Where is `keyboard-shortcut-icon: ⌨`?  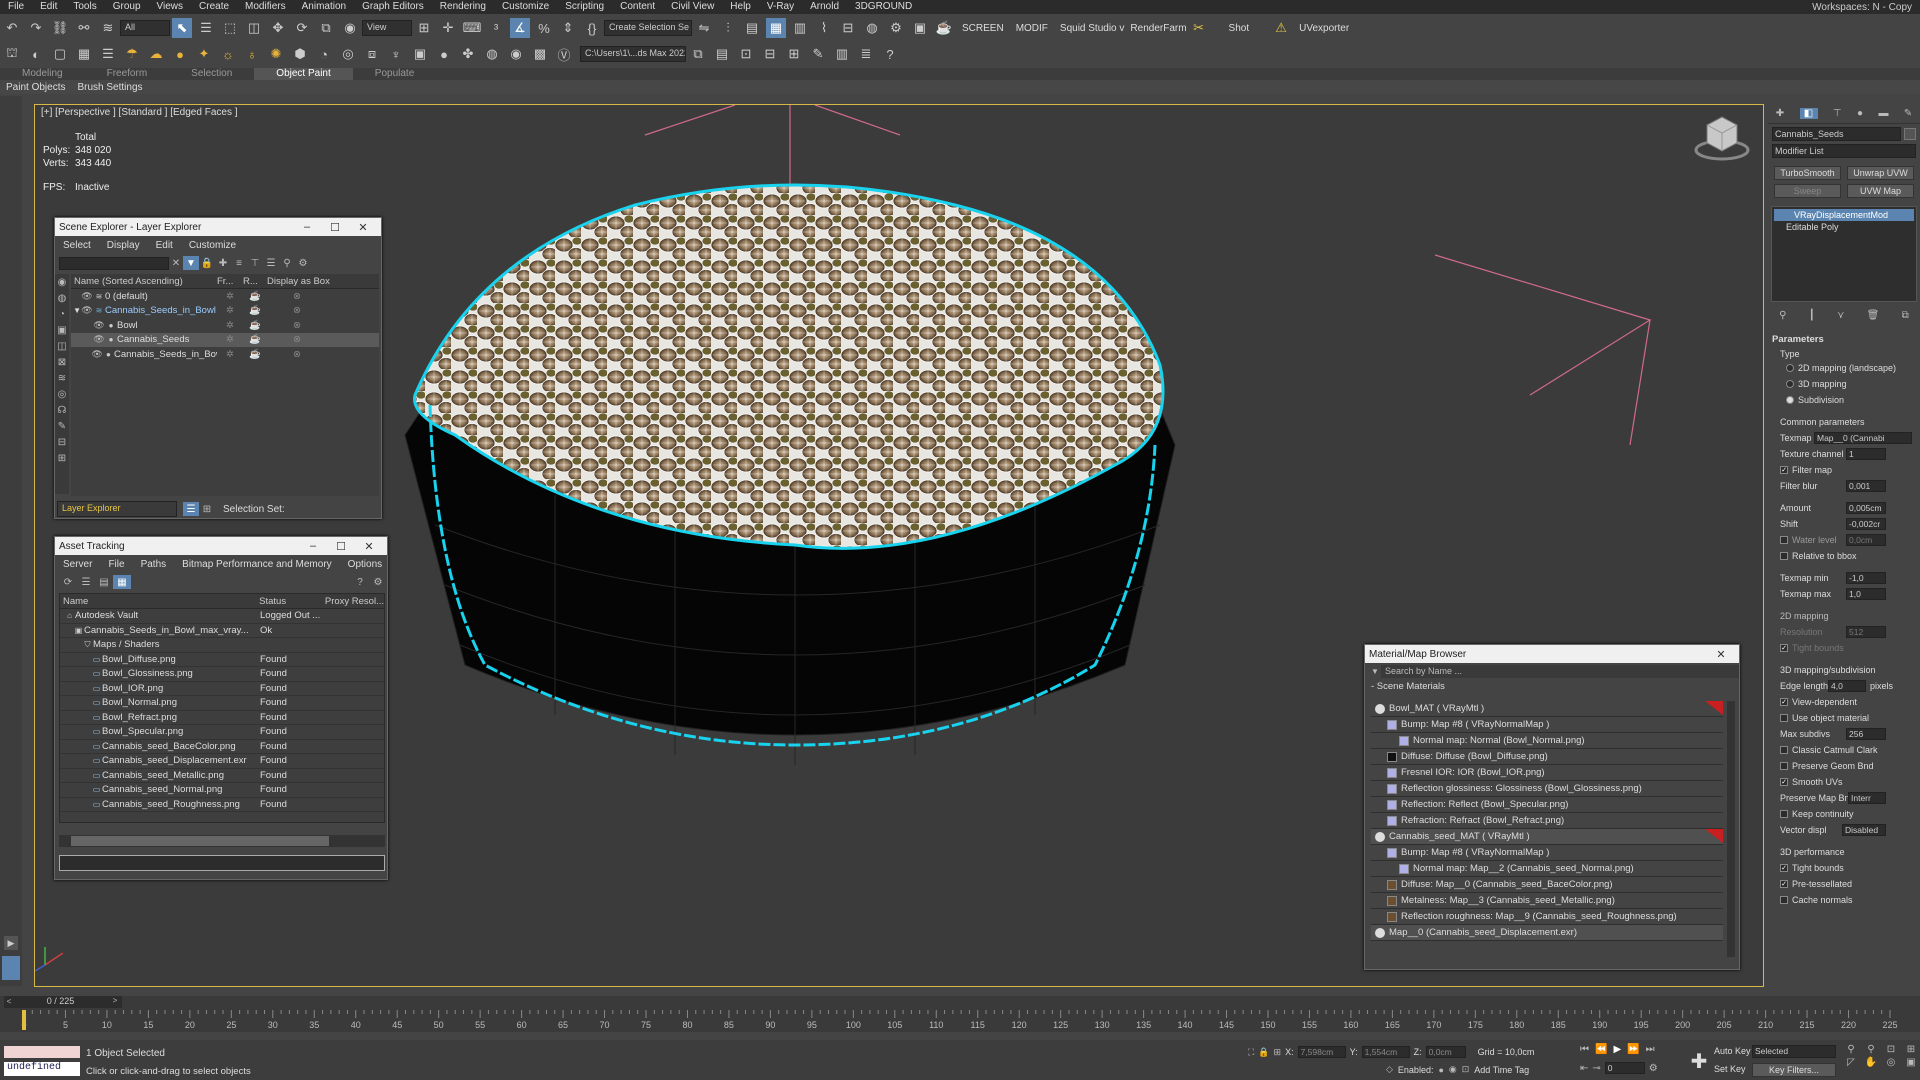
keyboard-shortcut-icon: ⌨ is located at coordinates (472, 28).